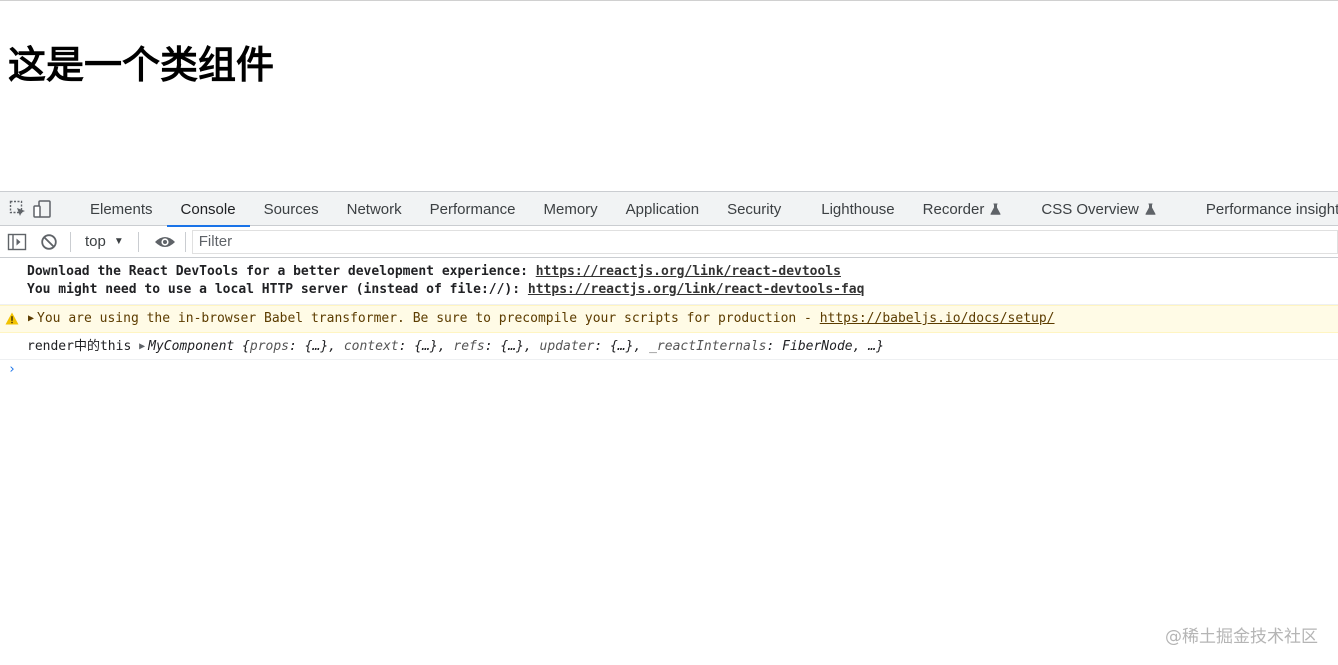  What do you see at coordinates (208, 209) in the screenshot?
I see `tab-console: Console` at bounding box center [208, 209].